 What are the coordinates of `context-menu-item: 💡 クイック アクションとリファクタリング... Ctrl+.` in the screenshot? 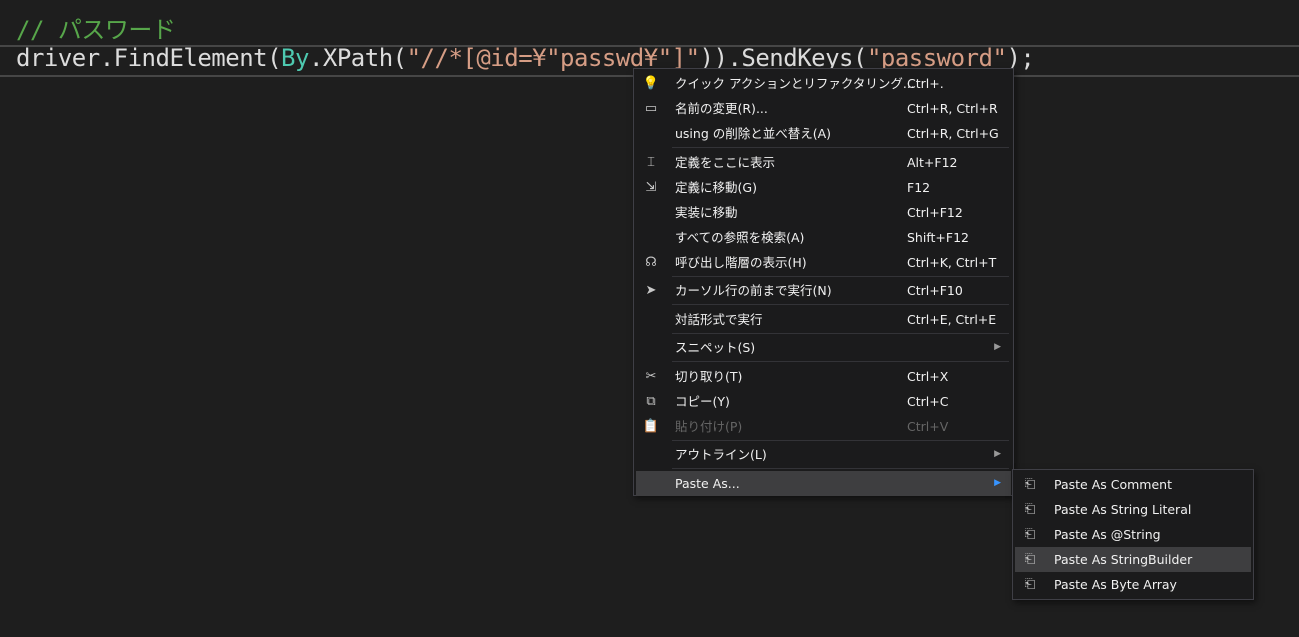 It's located at (823, 83).